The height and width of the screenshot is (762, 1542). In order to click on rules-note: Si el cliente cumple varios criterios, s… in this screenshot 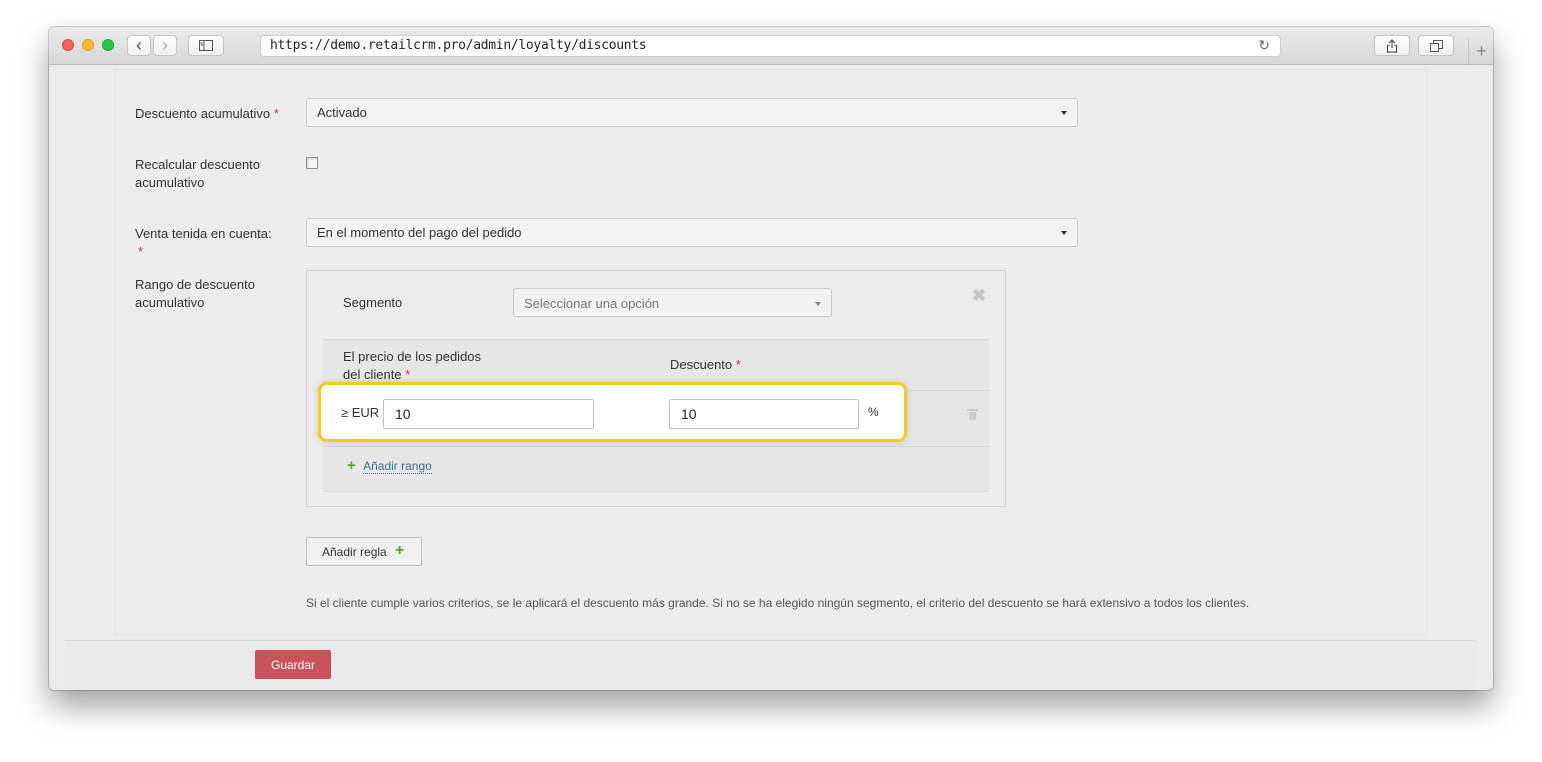, I will do `click(778, 603)`.